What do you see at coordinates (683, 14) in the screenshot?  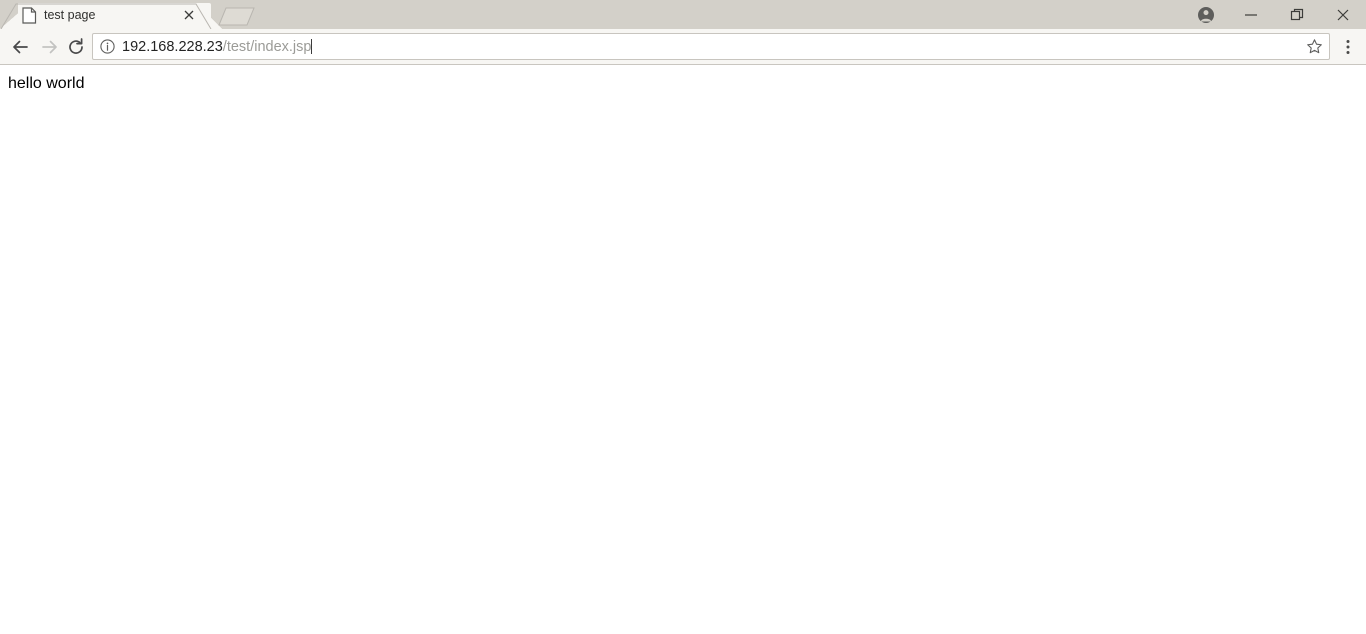 I see `title-bar: test page` at bounding box center [683, 14].